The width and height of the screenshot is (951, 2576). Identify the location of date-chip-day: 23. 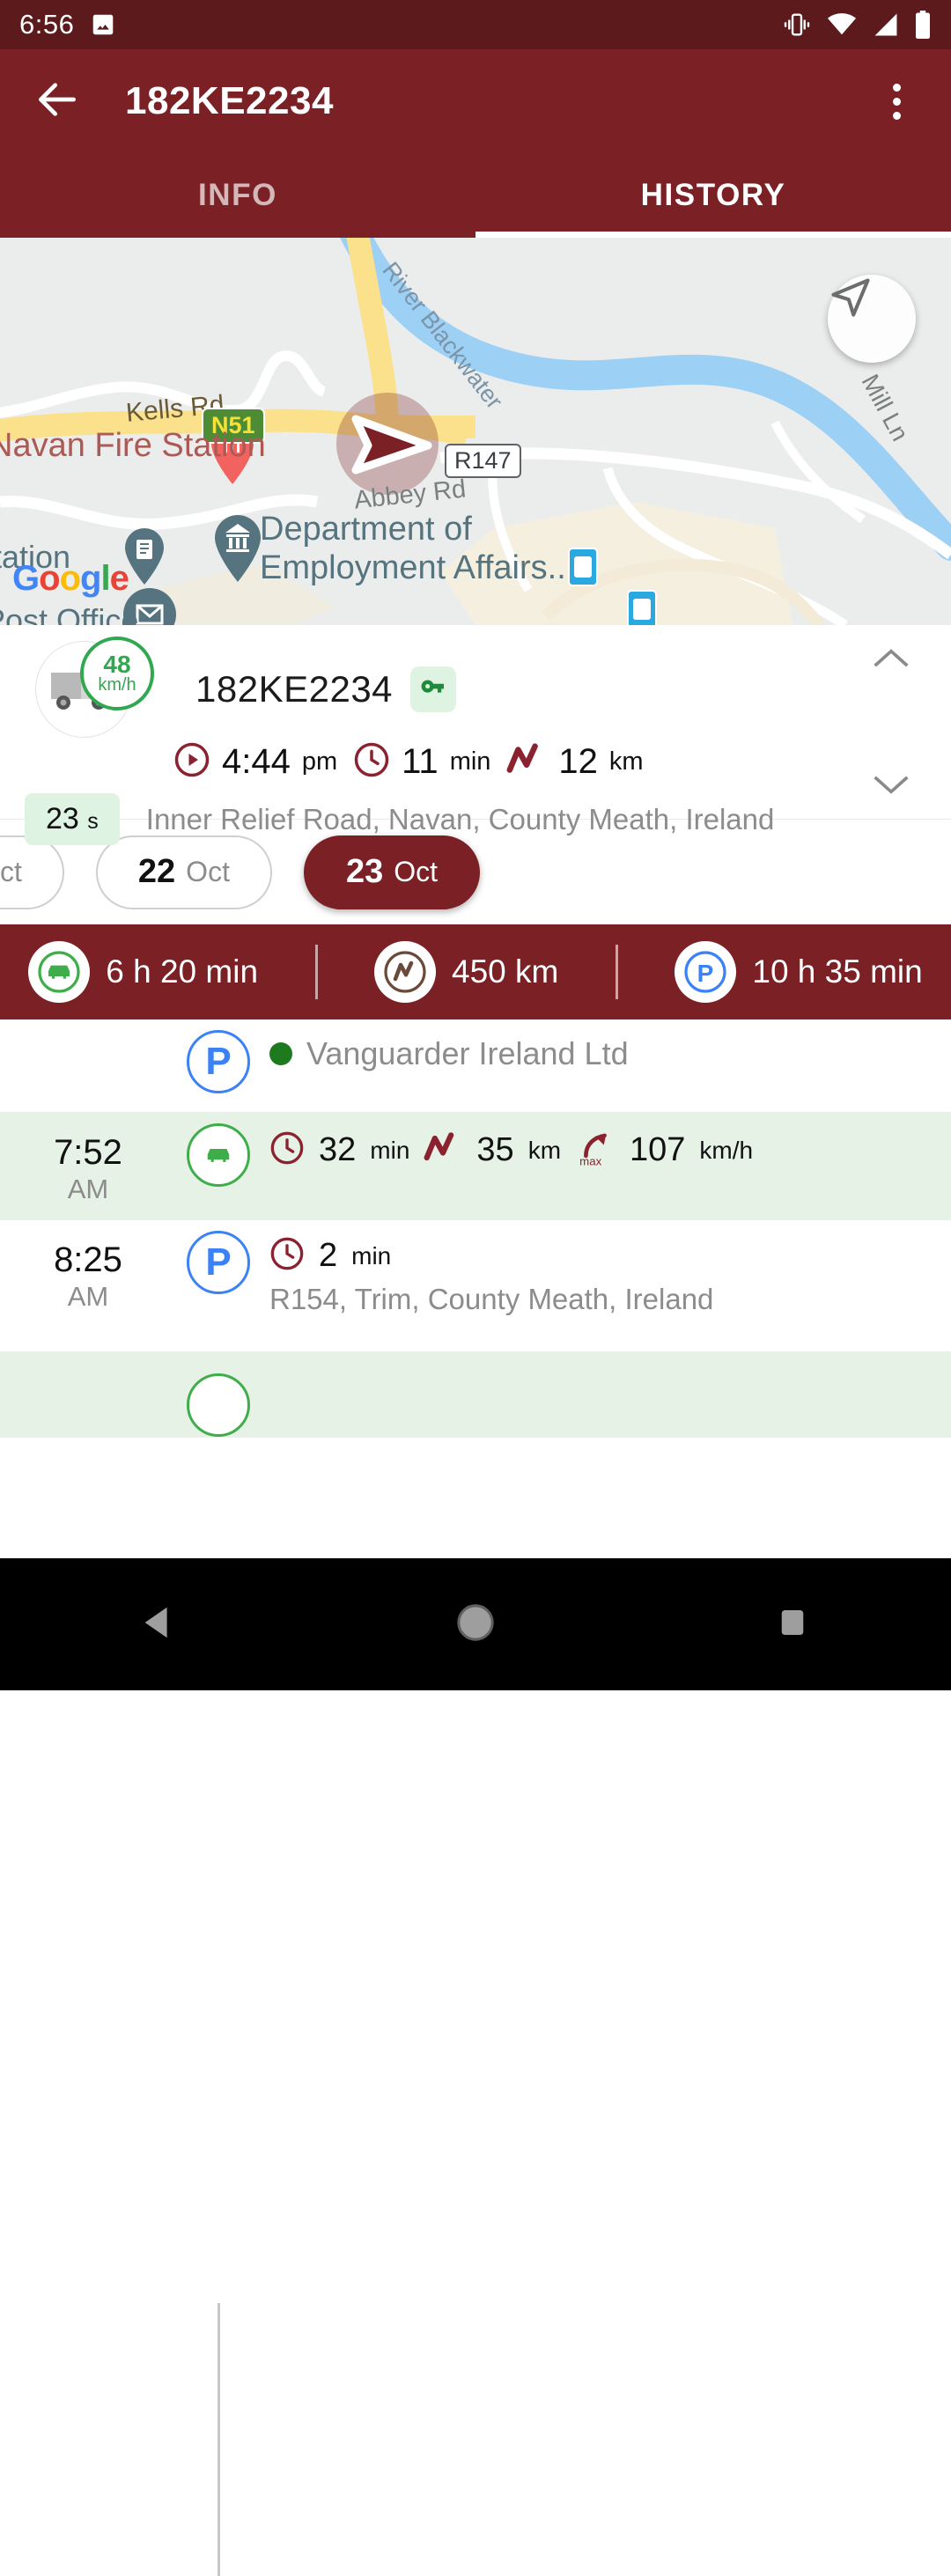
(364, 872).